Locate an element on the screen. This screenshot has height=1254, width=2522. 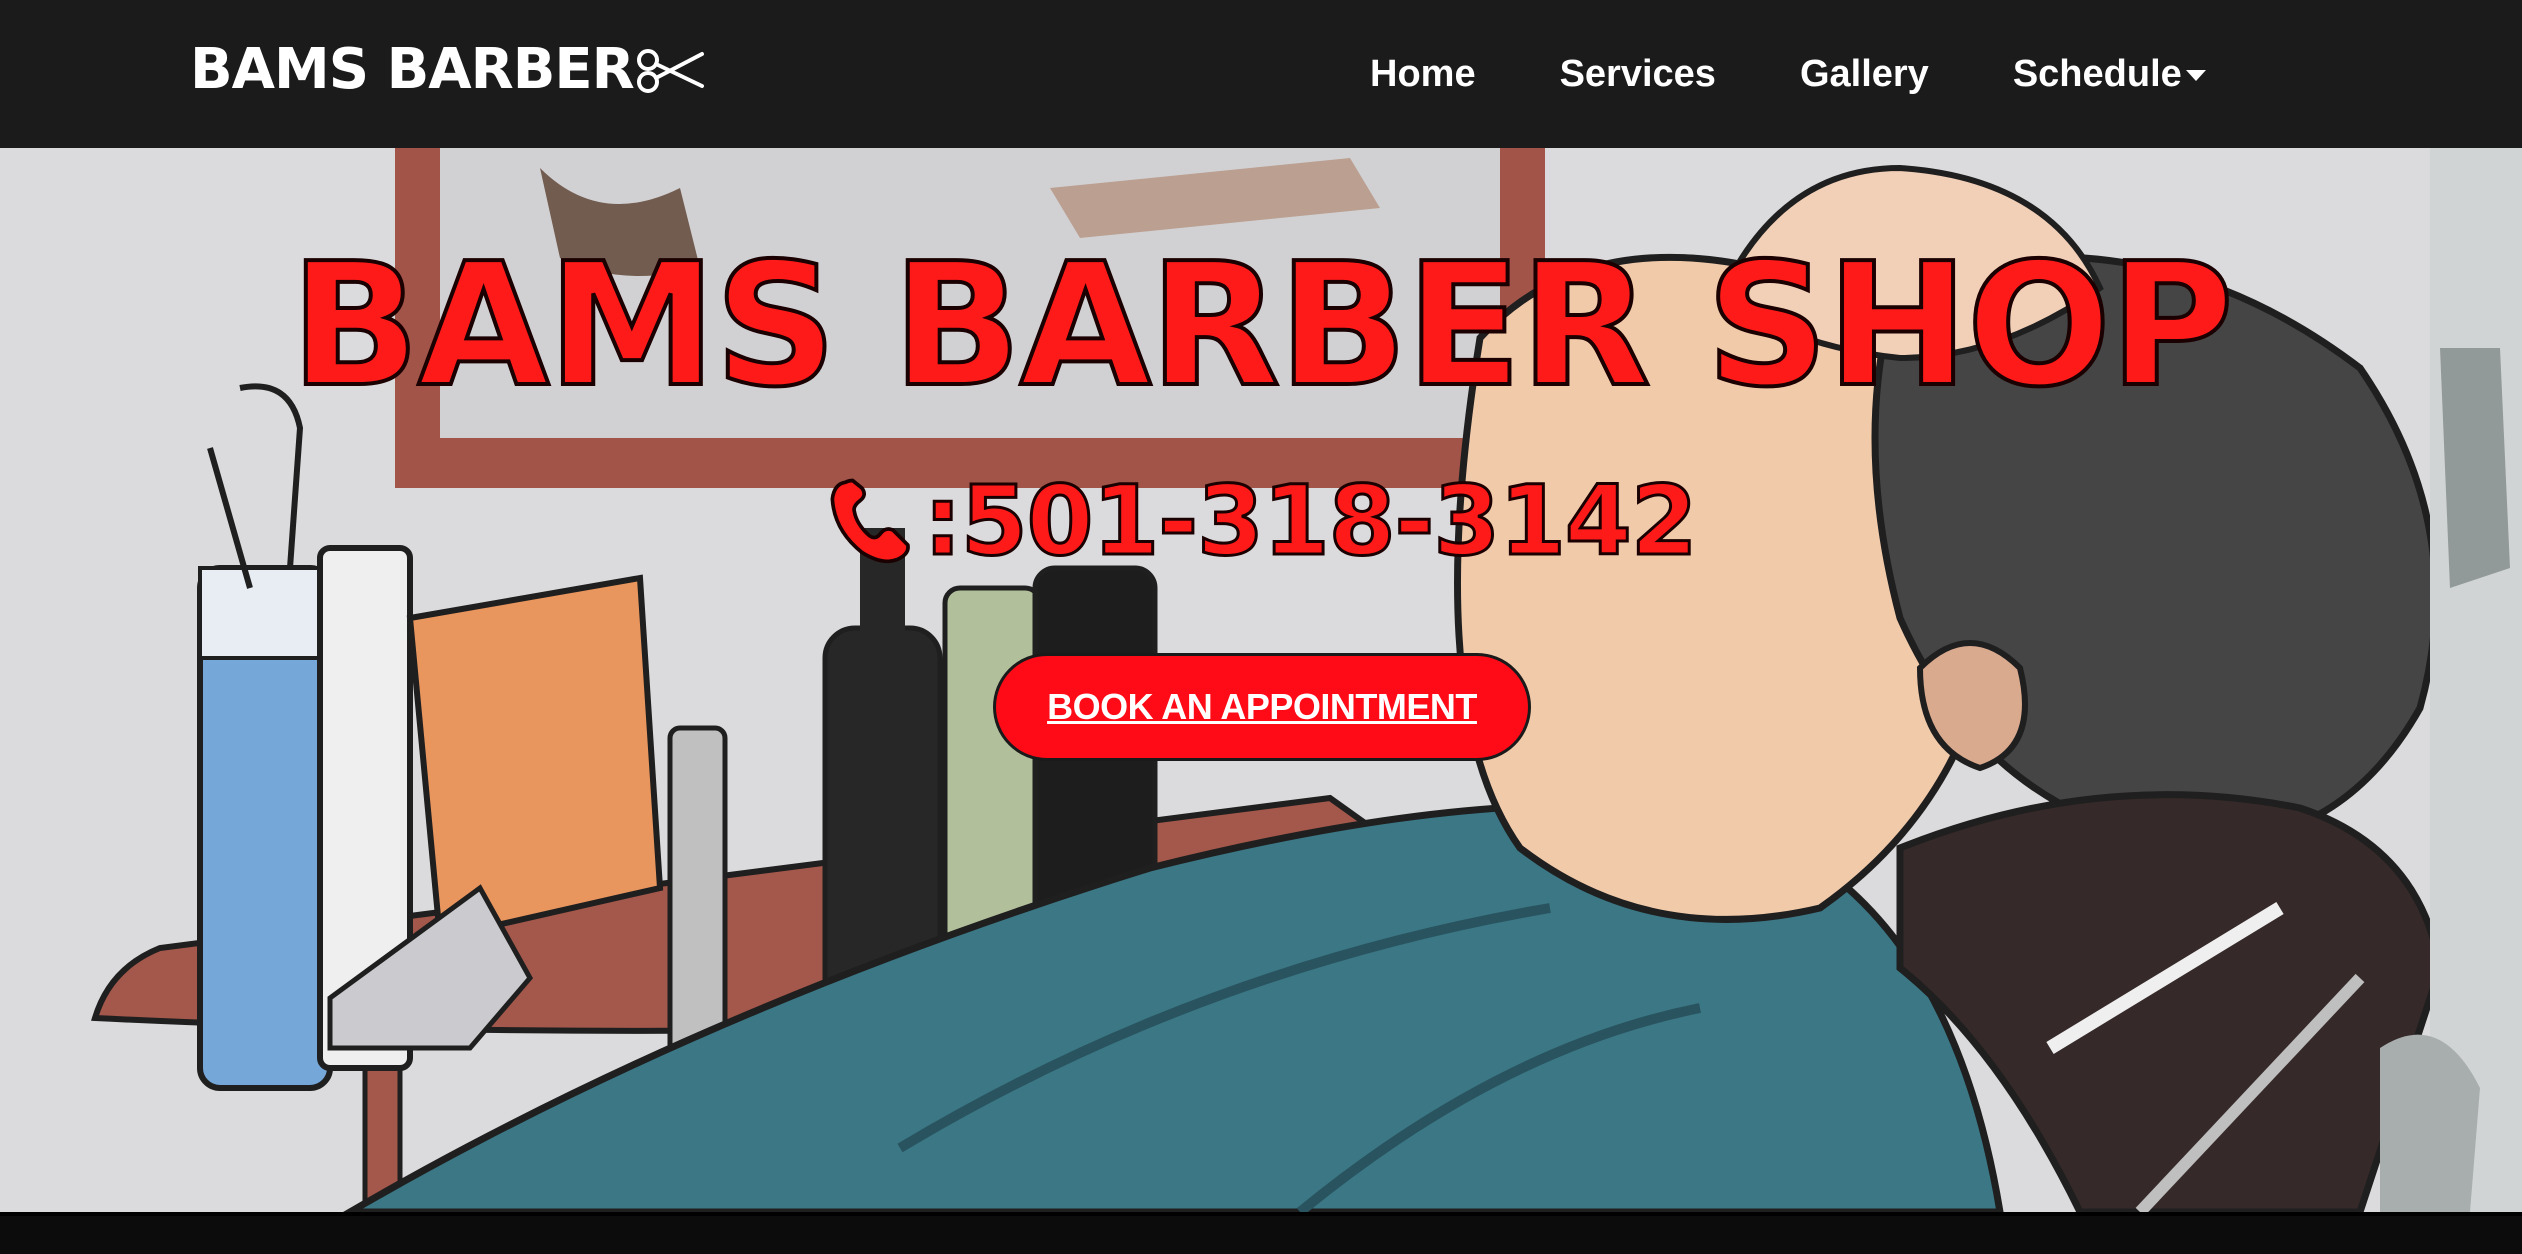
brand-name: BAMS BARBER is located at coordinates (412, 69).